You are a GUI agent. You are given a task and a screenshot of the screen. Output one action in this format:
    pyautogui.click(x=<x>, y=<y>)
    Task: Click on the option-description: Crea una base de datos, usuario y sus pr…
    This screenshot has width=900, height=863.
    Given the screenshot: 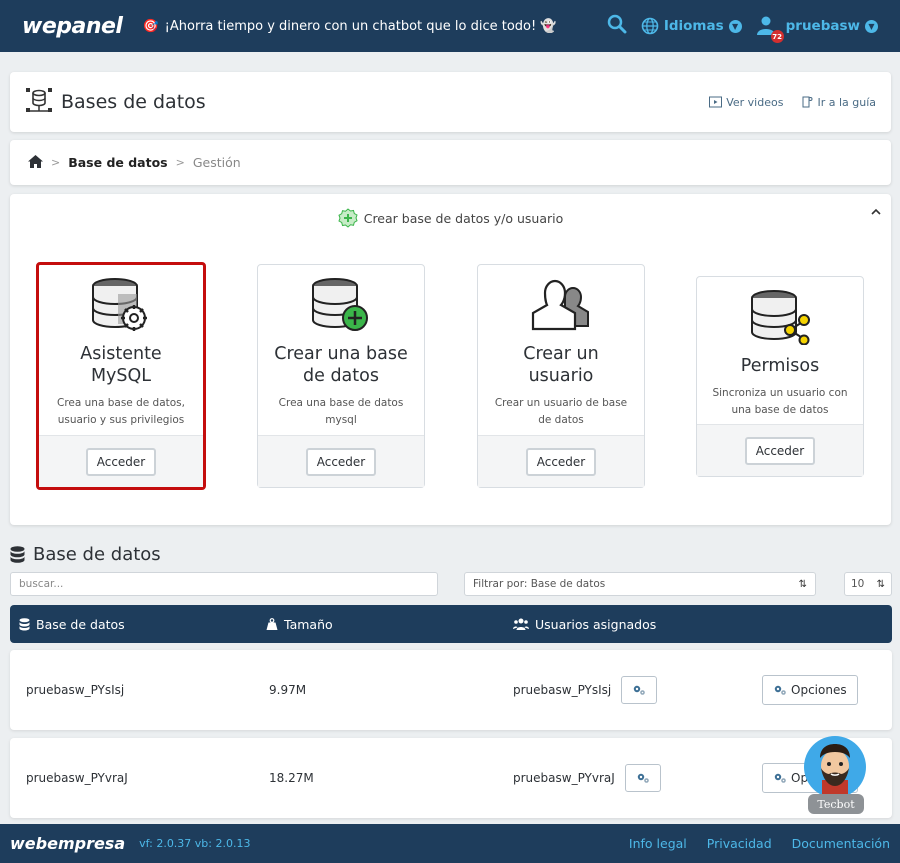 What is the action you would take?
    pyautogui.click(x=120, y=411)
    